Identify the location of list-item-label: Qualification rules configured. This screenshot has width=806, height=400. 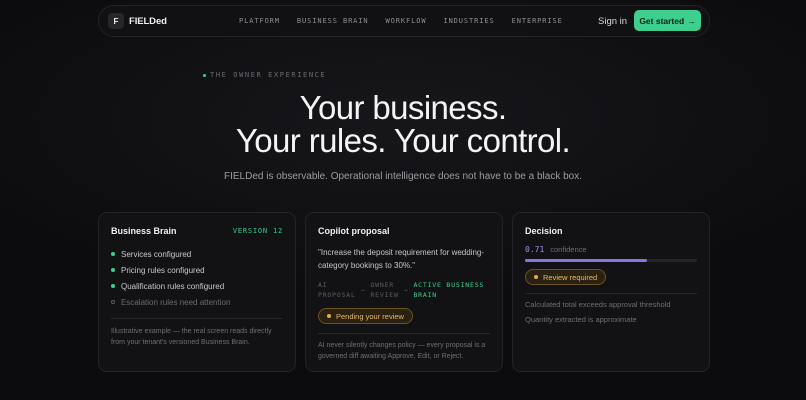
(173, 286).